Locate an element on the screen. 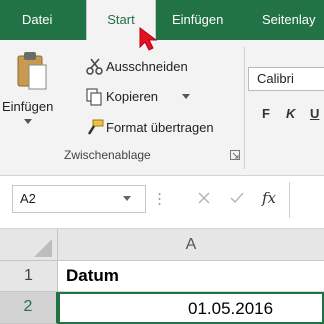  format-painter-icon is located at coordinates (95, 127).